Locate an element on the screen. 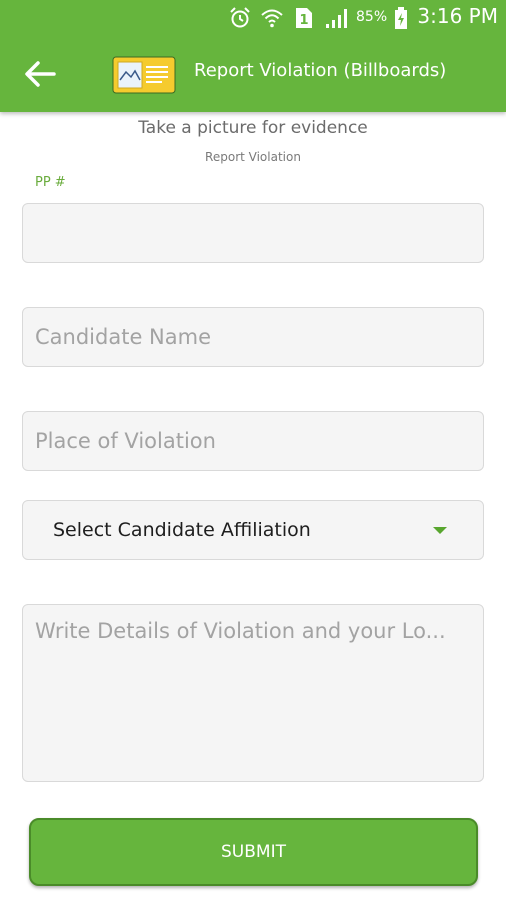  billboard-logo-icon is located at coordinates (144, 75).